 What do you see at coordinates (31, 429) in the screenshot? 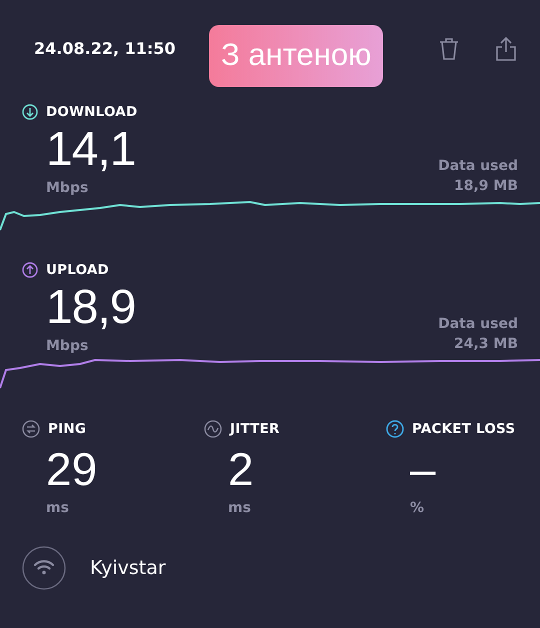
I see `ping-icon` at bounding box center [31, 429].